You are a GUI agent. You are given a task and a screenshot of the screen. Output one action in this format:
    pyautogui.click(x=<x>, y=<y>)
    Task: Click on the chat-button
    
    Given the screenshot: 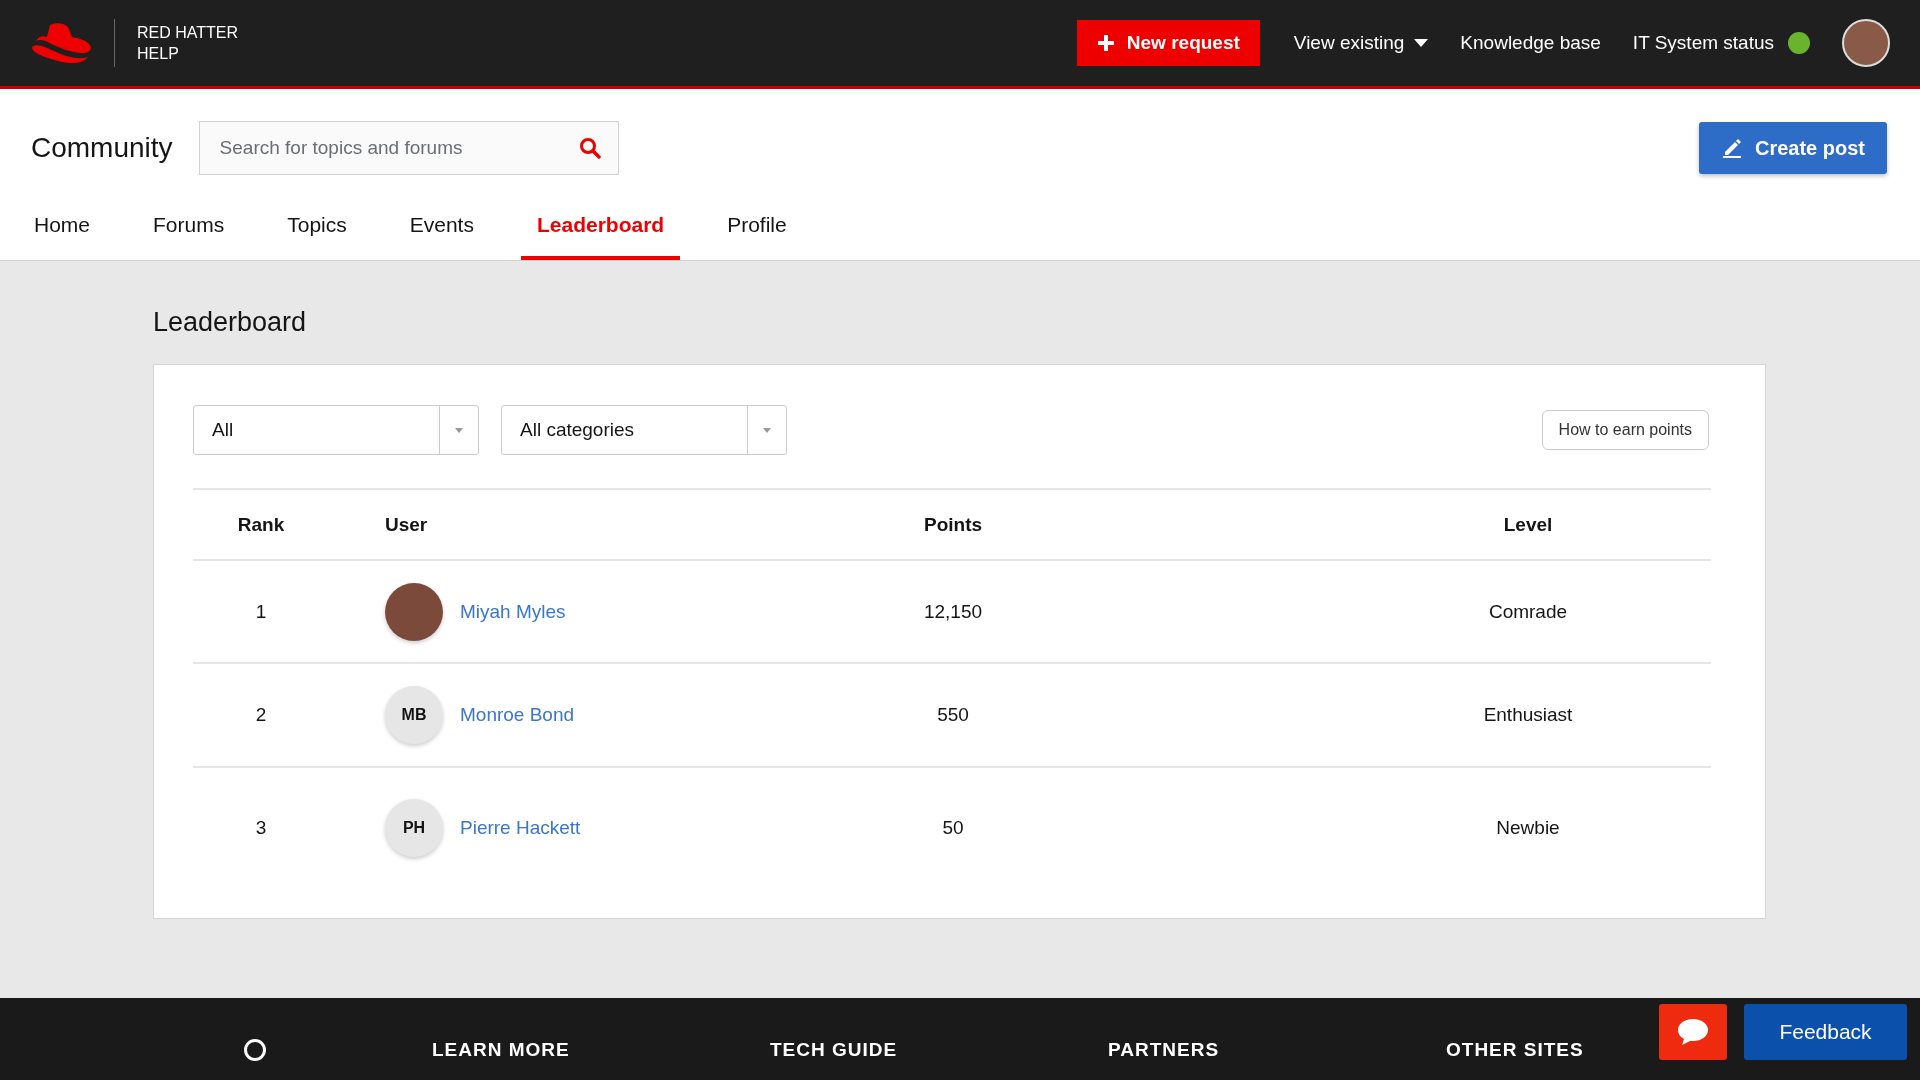 What is the action you would take?
    pyautogui.click(x=1693, y=1032)
    